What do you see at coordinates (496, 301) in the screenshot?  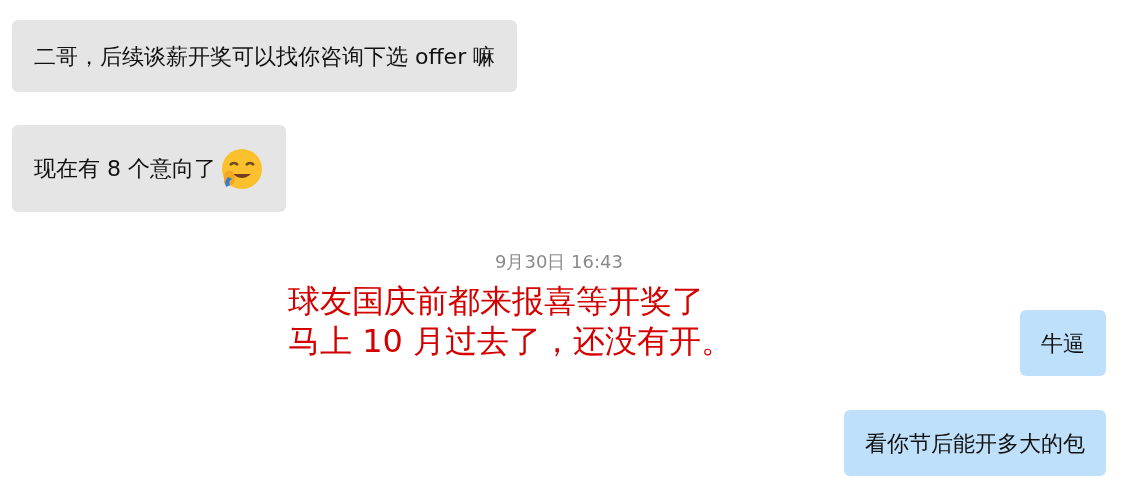 I see `annotation-text: 球友国庆前都来报喜等开奖了` at bounding box center [496, 301].